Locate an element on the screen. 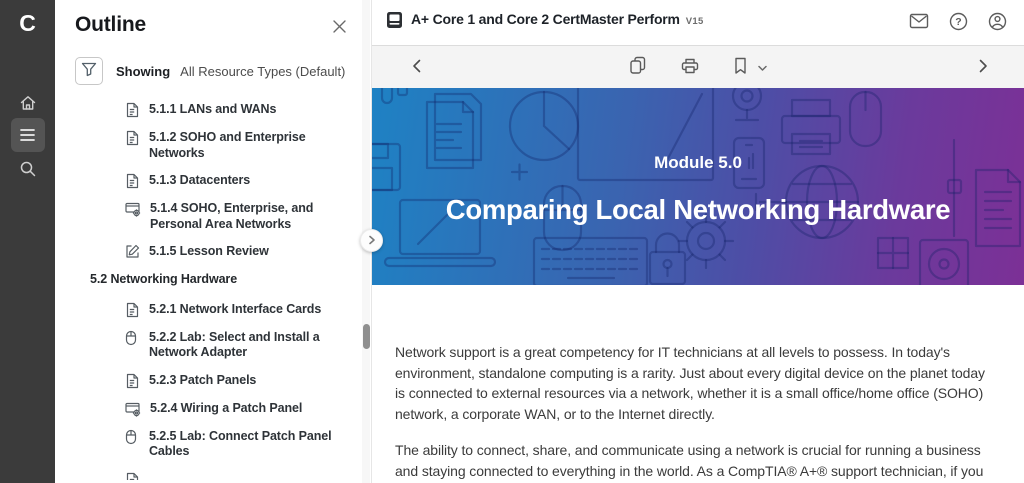  account-button is located at coordinates (997, 23).